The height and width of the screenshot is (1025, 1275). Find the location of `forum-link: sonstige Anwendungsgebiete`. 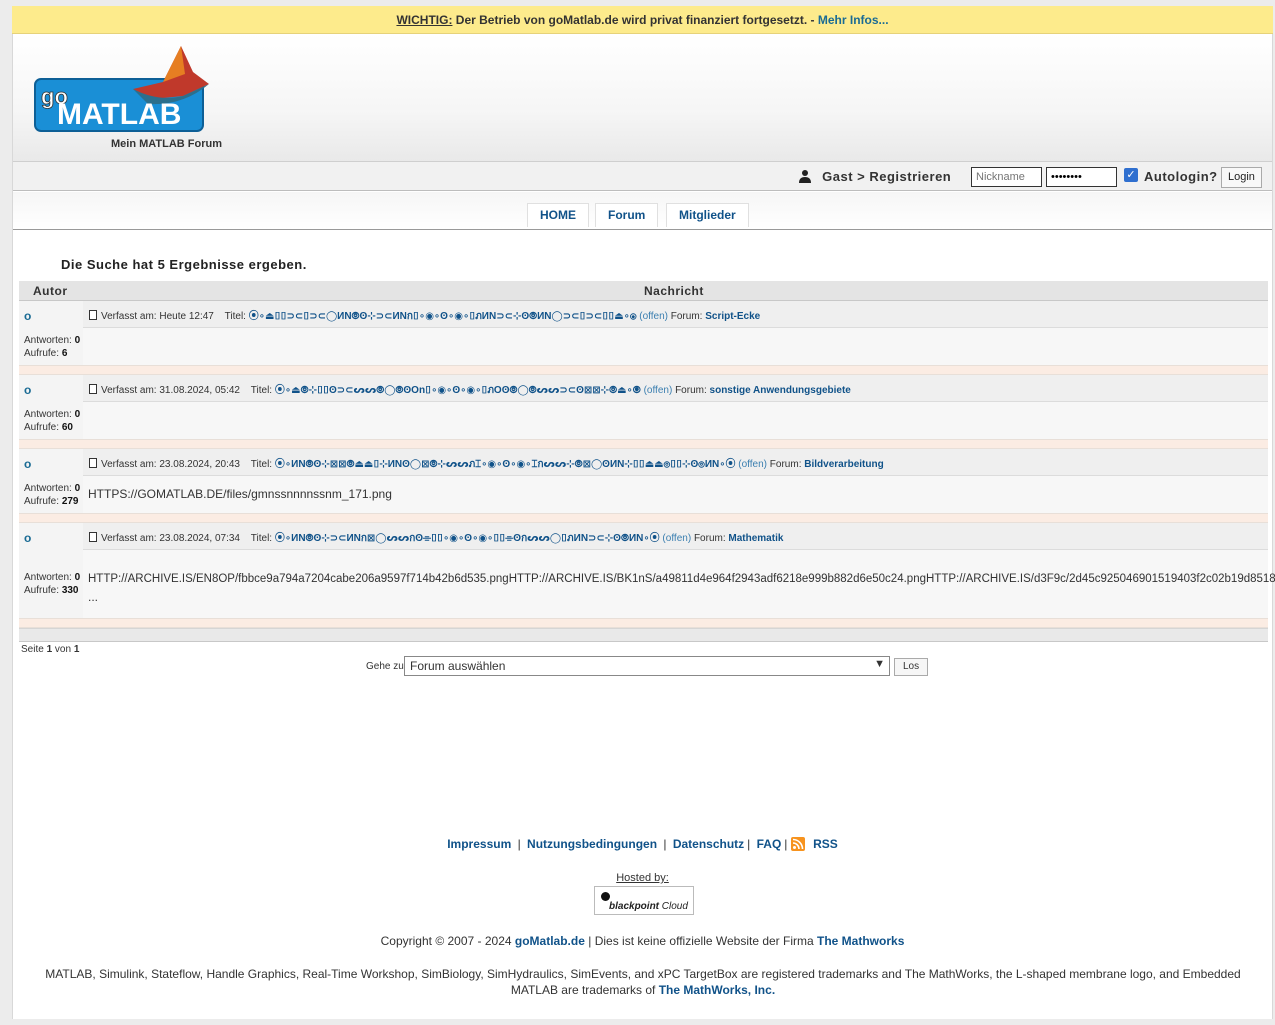

forum-link: sonstige Anwendungsgebiete is located at coordinates (780, 390).